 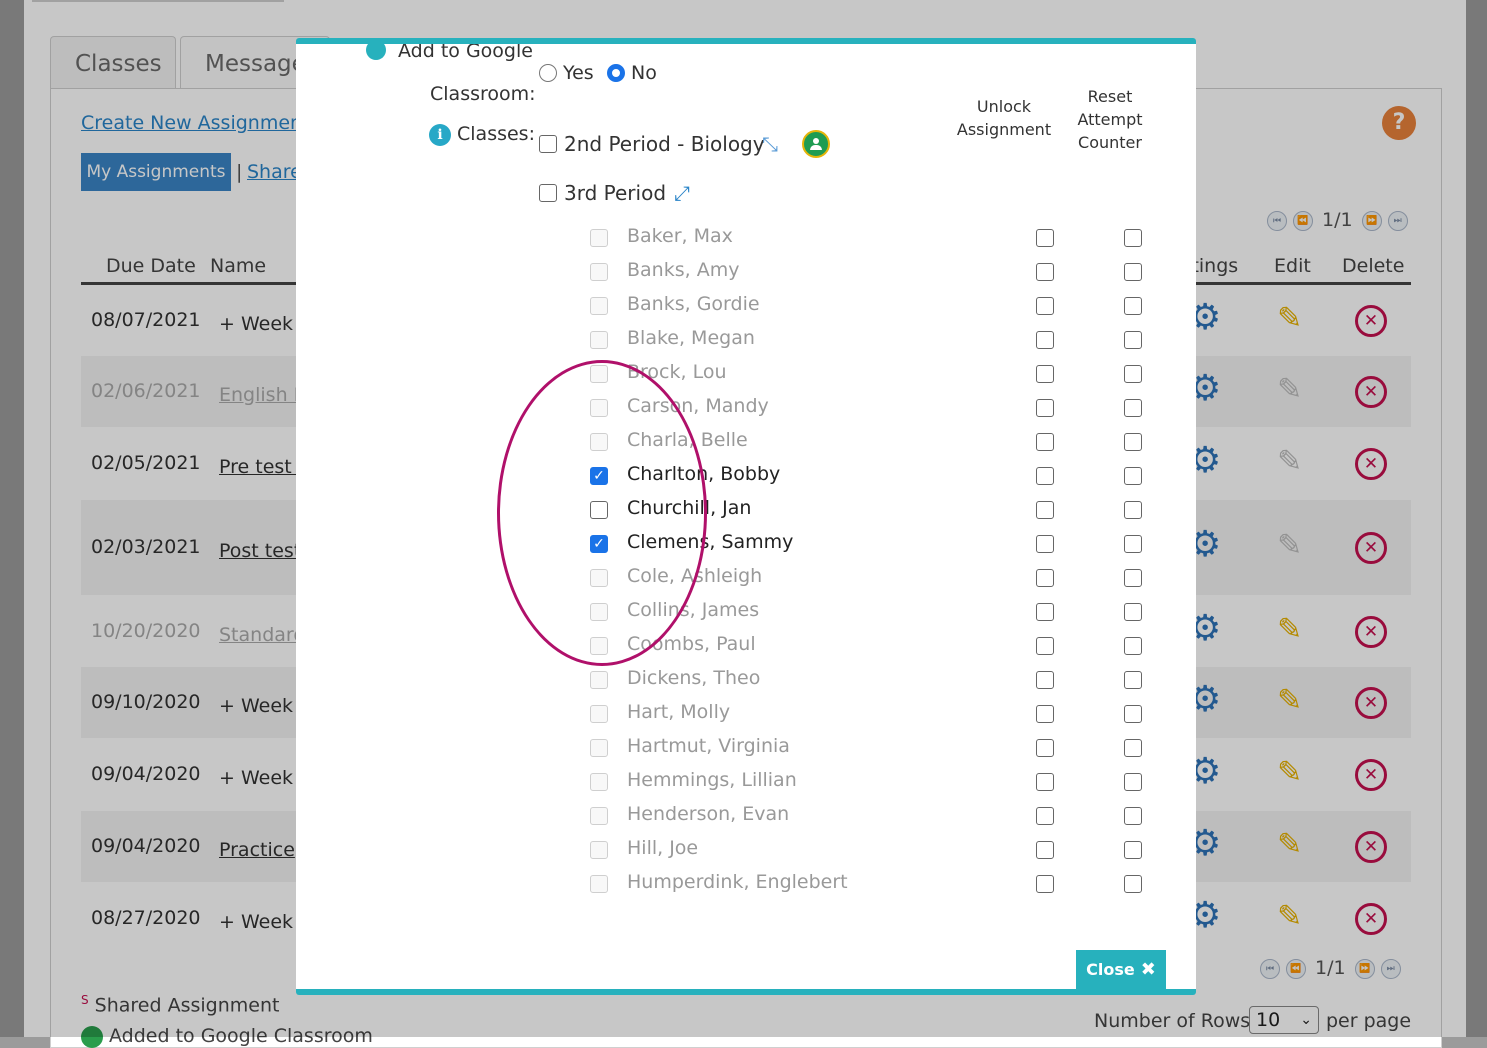 I want to click on student-name: Humperdink, Englebert, so click(x=737, y=882).